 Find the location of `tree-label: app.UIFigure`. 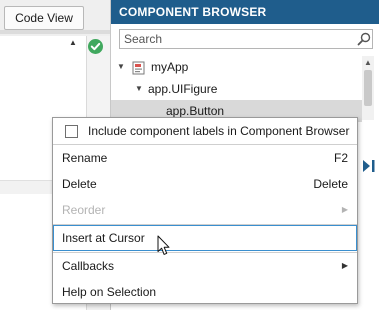

tree-label: app.UIFigure is located at coordinates (183, 89).